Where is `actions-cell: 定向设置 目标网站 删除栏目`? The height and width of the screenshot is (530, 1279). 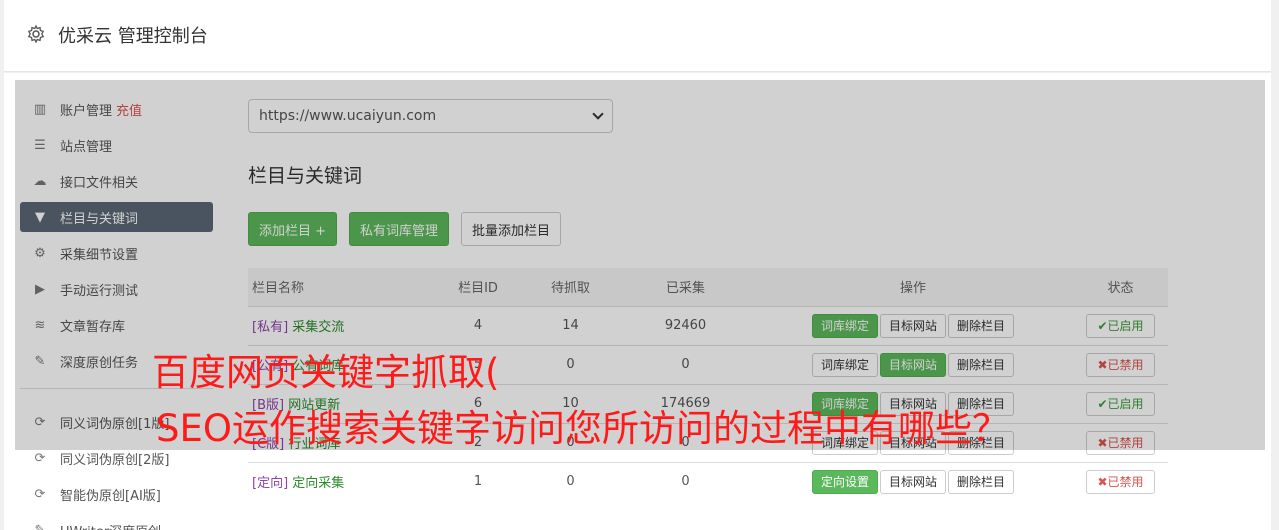 actions-cell: 定向设置 目标网站 删除栏目 is located at coordinates (913, 481).